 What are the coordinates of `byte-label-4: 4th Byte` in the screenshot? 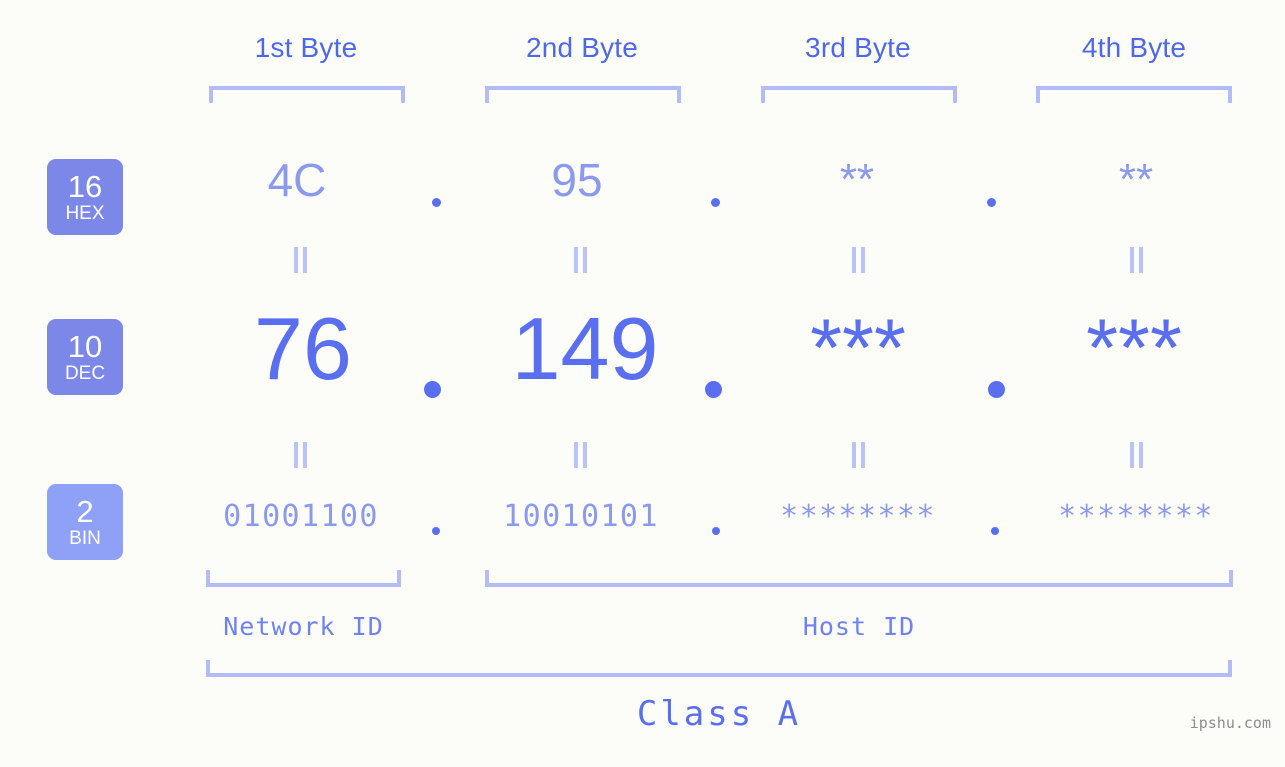 It's located at (1134, 47).